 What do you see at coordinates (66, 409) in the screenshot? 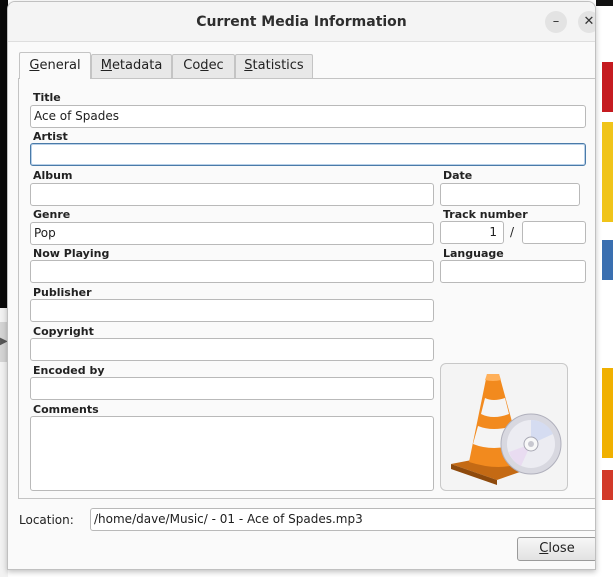
I see `comments-label: Comments` at bounding box center [66, 409].